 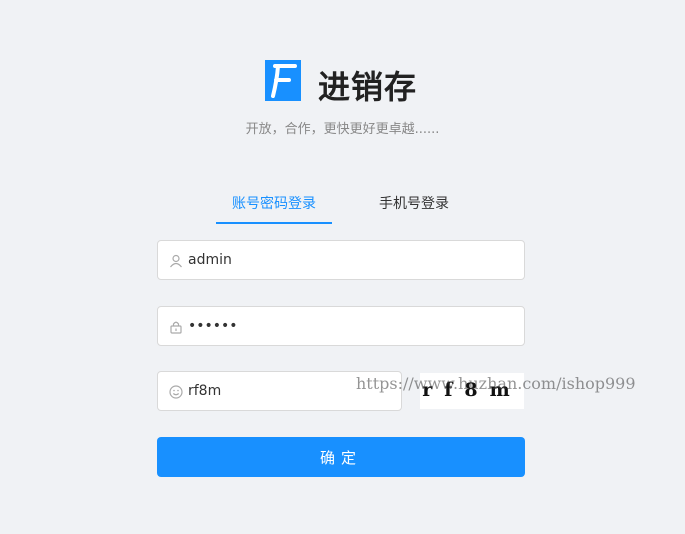 I want to click on watermark: https://www.huzhan.com/ishop999, so click(x=496, y=383).